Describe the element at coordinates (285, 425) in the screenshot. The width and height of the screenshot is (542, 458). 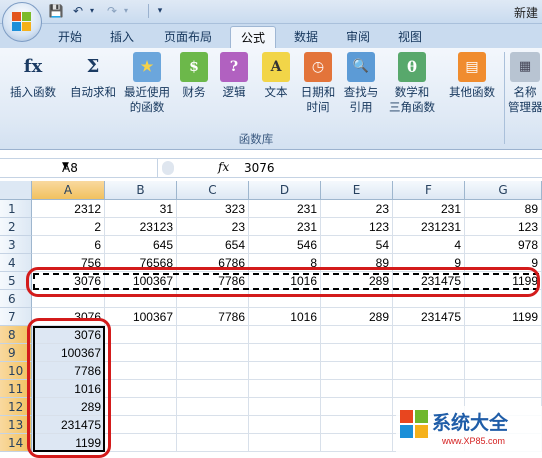
I see `cell-d13` at that location.